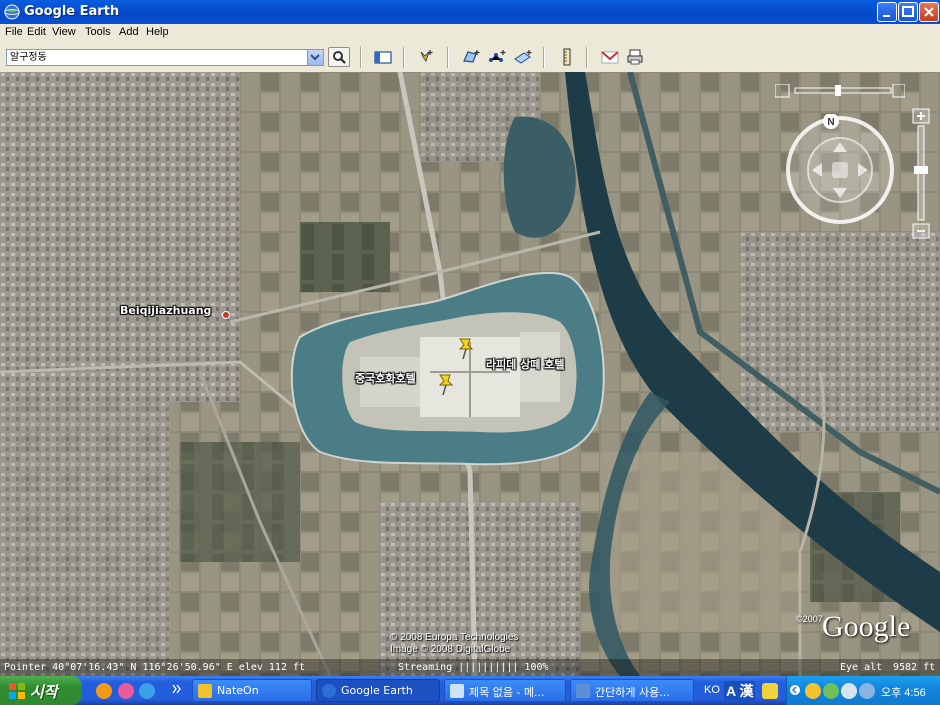 The image size is (940, 705). Describe the element at coordinates (450, 649) in the screenshot. I see `copyright-line-2: Image © 2008 DigitalGlobe` at that location.